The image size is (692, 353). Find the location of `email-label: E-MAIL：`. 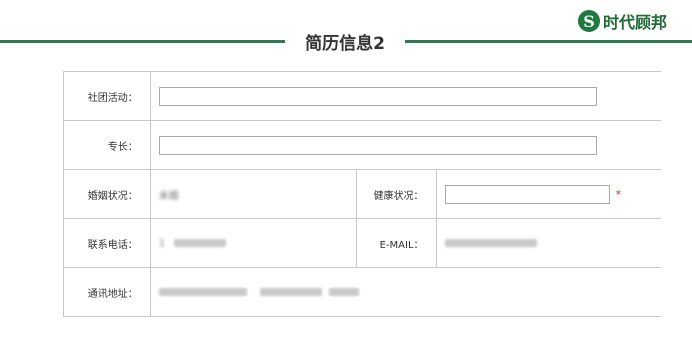

email-label: E-MAIL： is located at coordinates (396, 243).